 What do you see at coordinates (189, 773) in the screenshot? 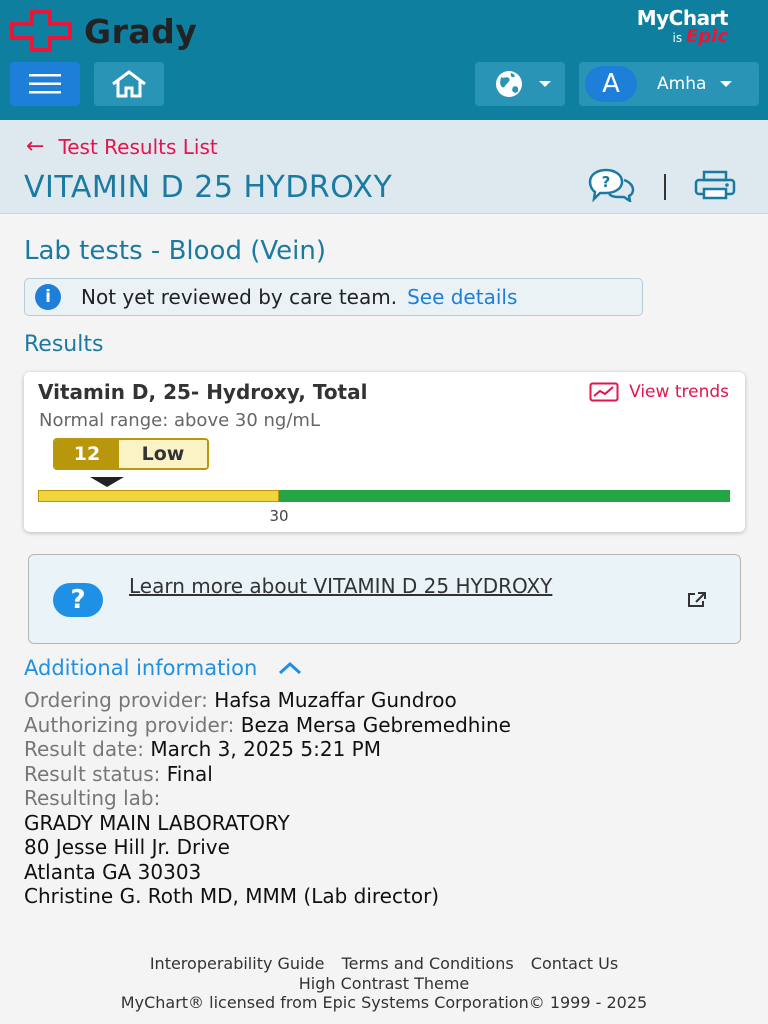
I see `result-status-value: Final` at bounding box center [189, 773].